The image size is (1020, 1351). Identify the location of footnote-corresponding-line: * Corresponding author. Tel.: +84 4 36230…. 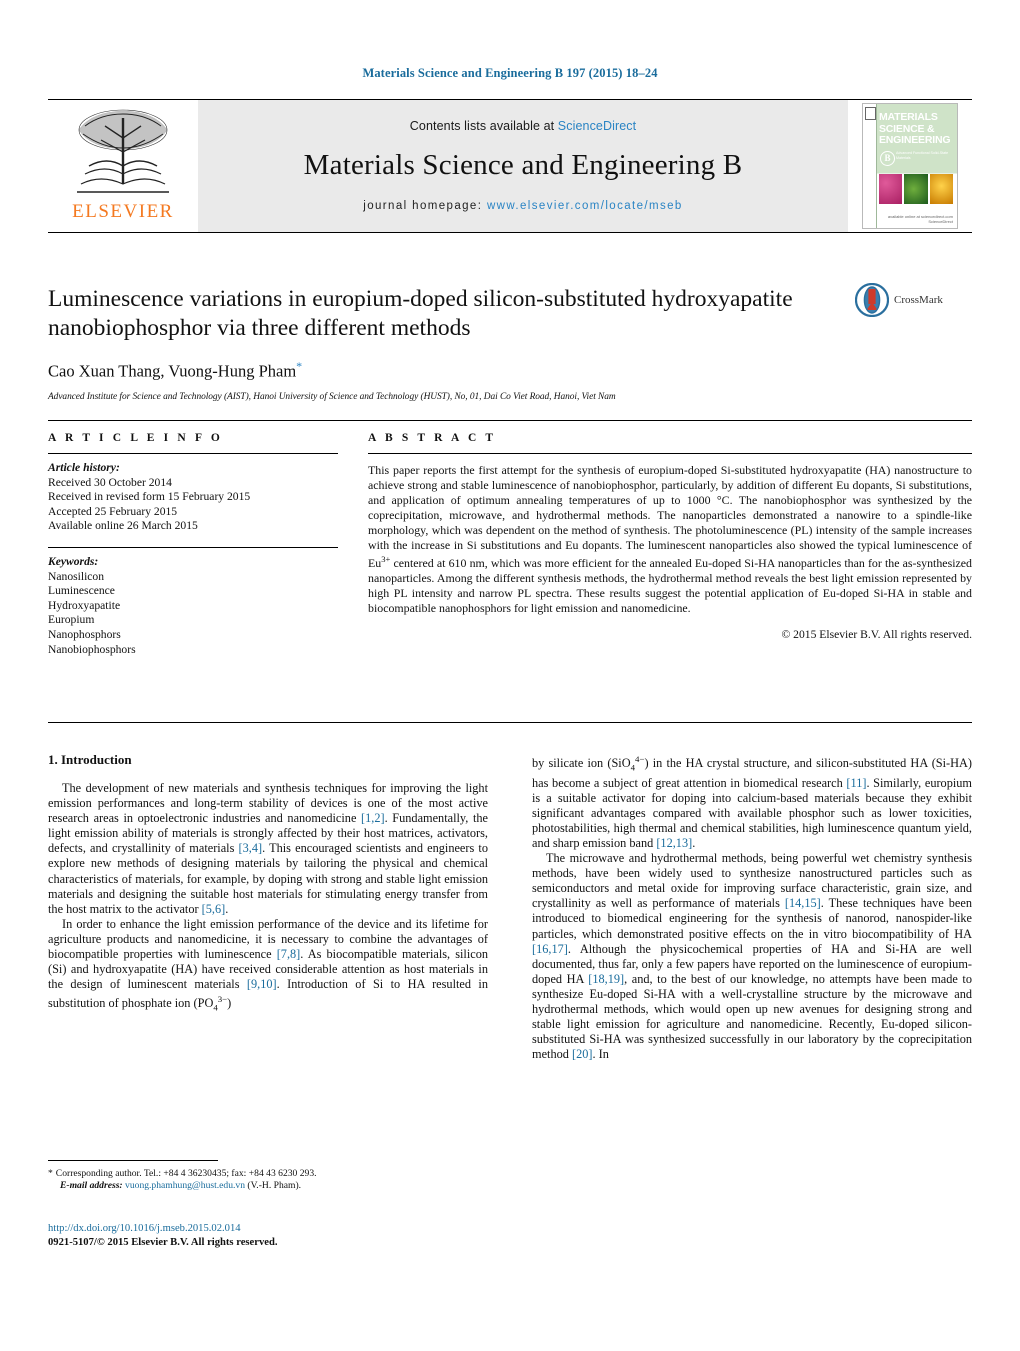
(268, 1174).